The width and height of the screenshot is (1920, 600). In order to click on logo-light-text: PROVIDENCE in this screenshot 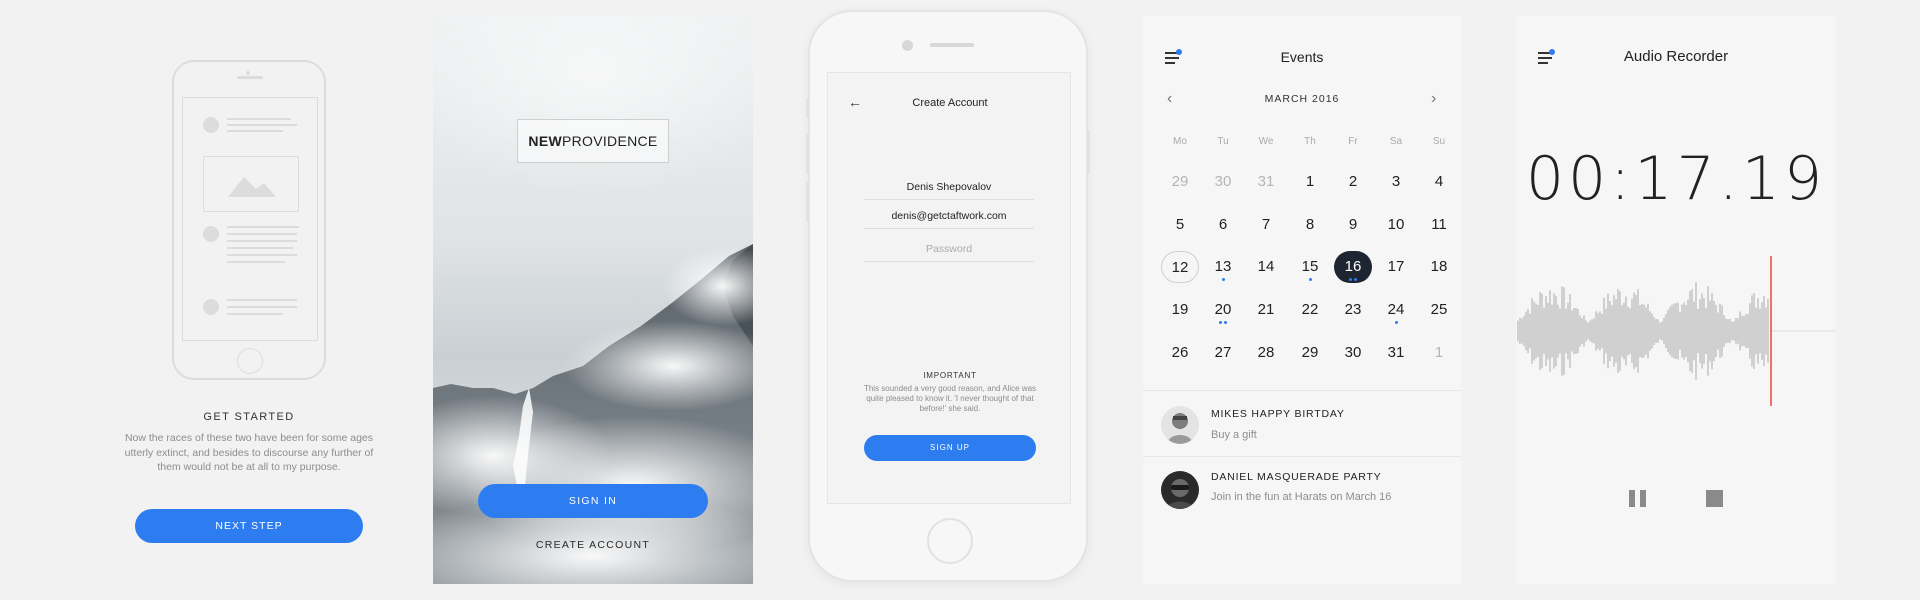, I will do `click(609, 141)`.